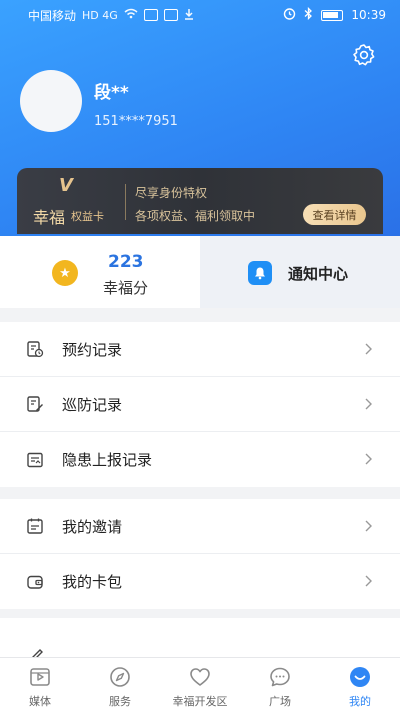 This screenshot has width=400, height=711. What do you see at coordinates (200, 526) in the screenshot?
I see `list-item-my-invitations: 我的邀请` at bounding box center [200, 526].